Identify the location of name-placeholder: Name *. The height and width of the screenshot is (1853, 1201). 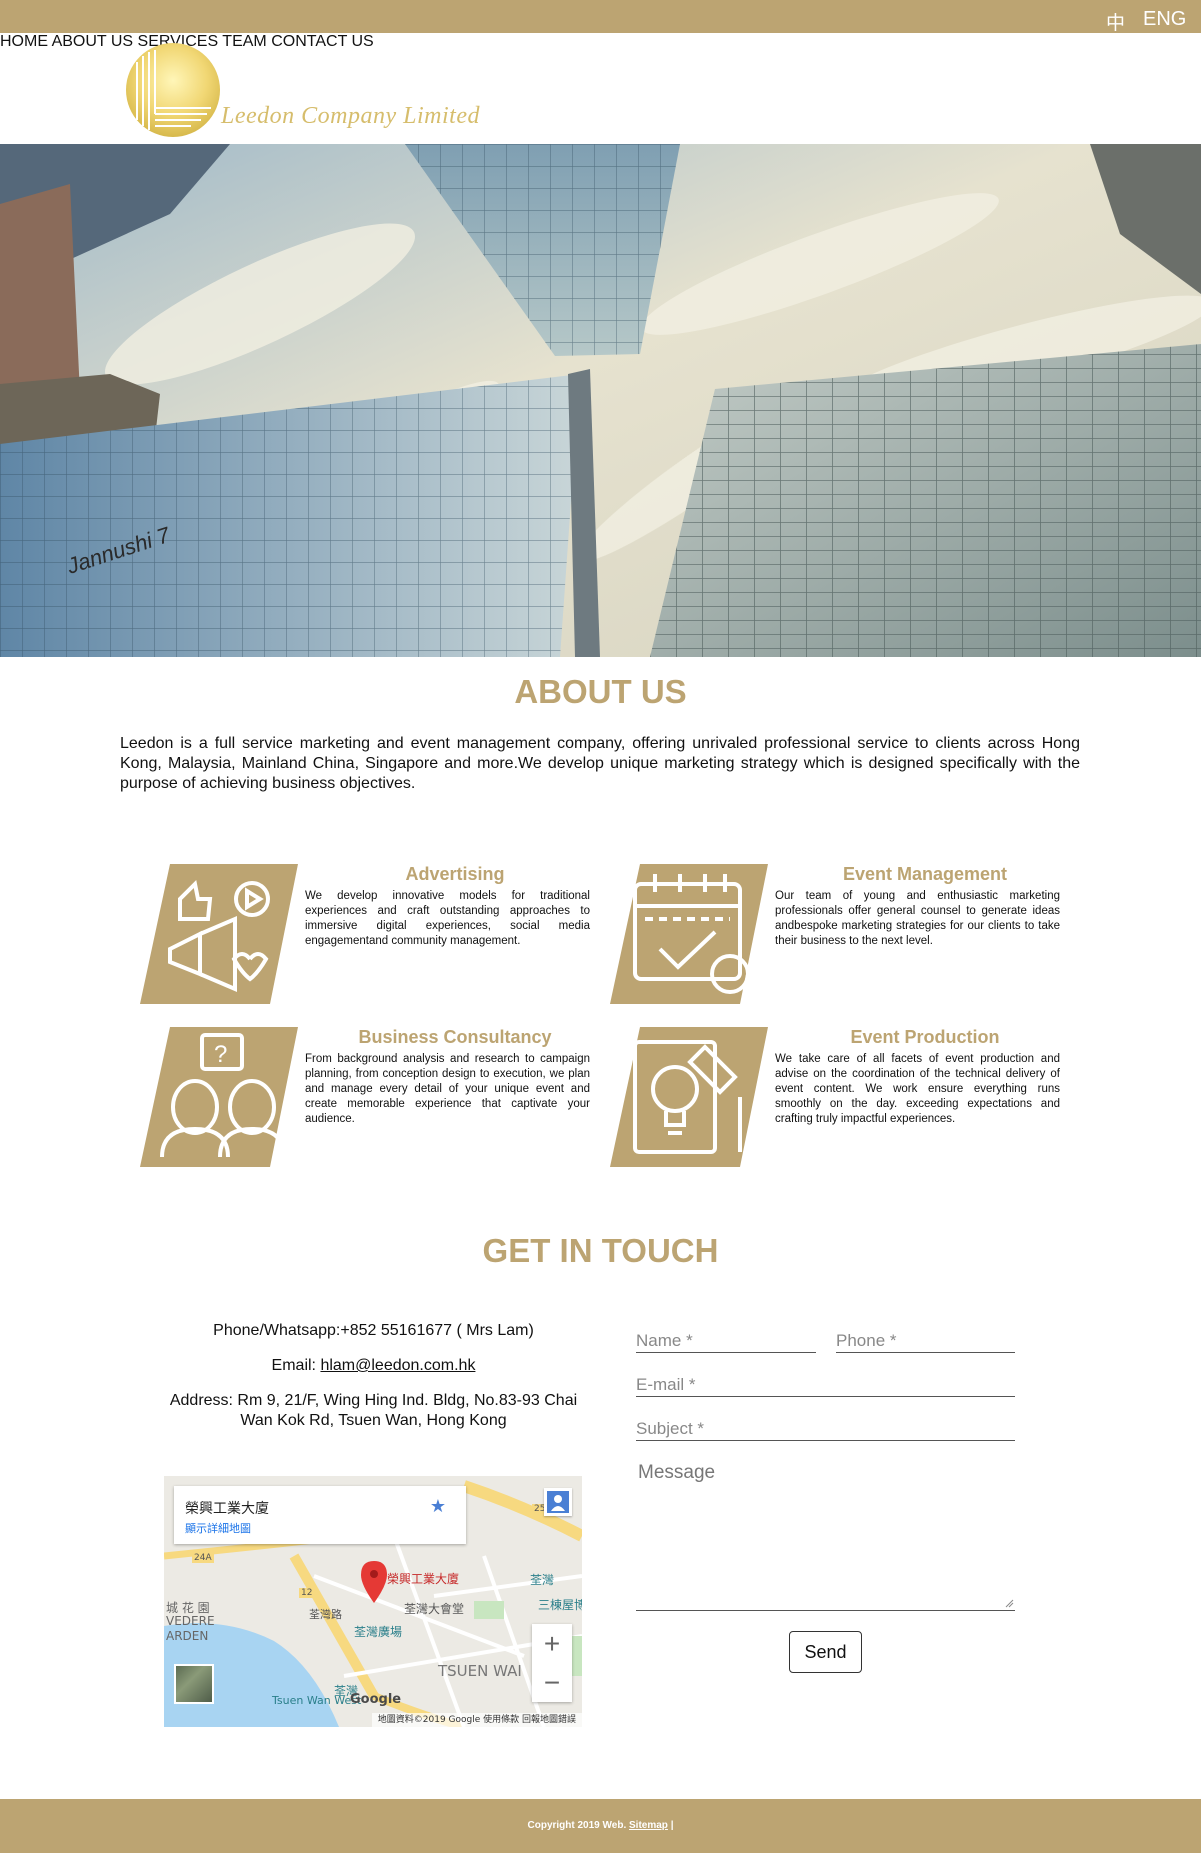
(664, 1340).